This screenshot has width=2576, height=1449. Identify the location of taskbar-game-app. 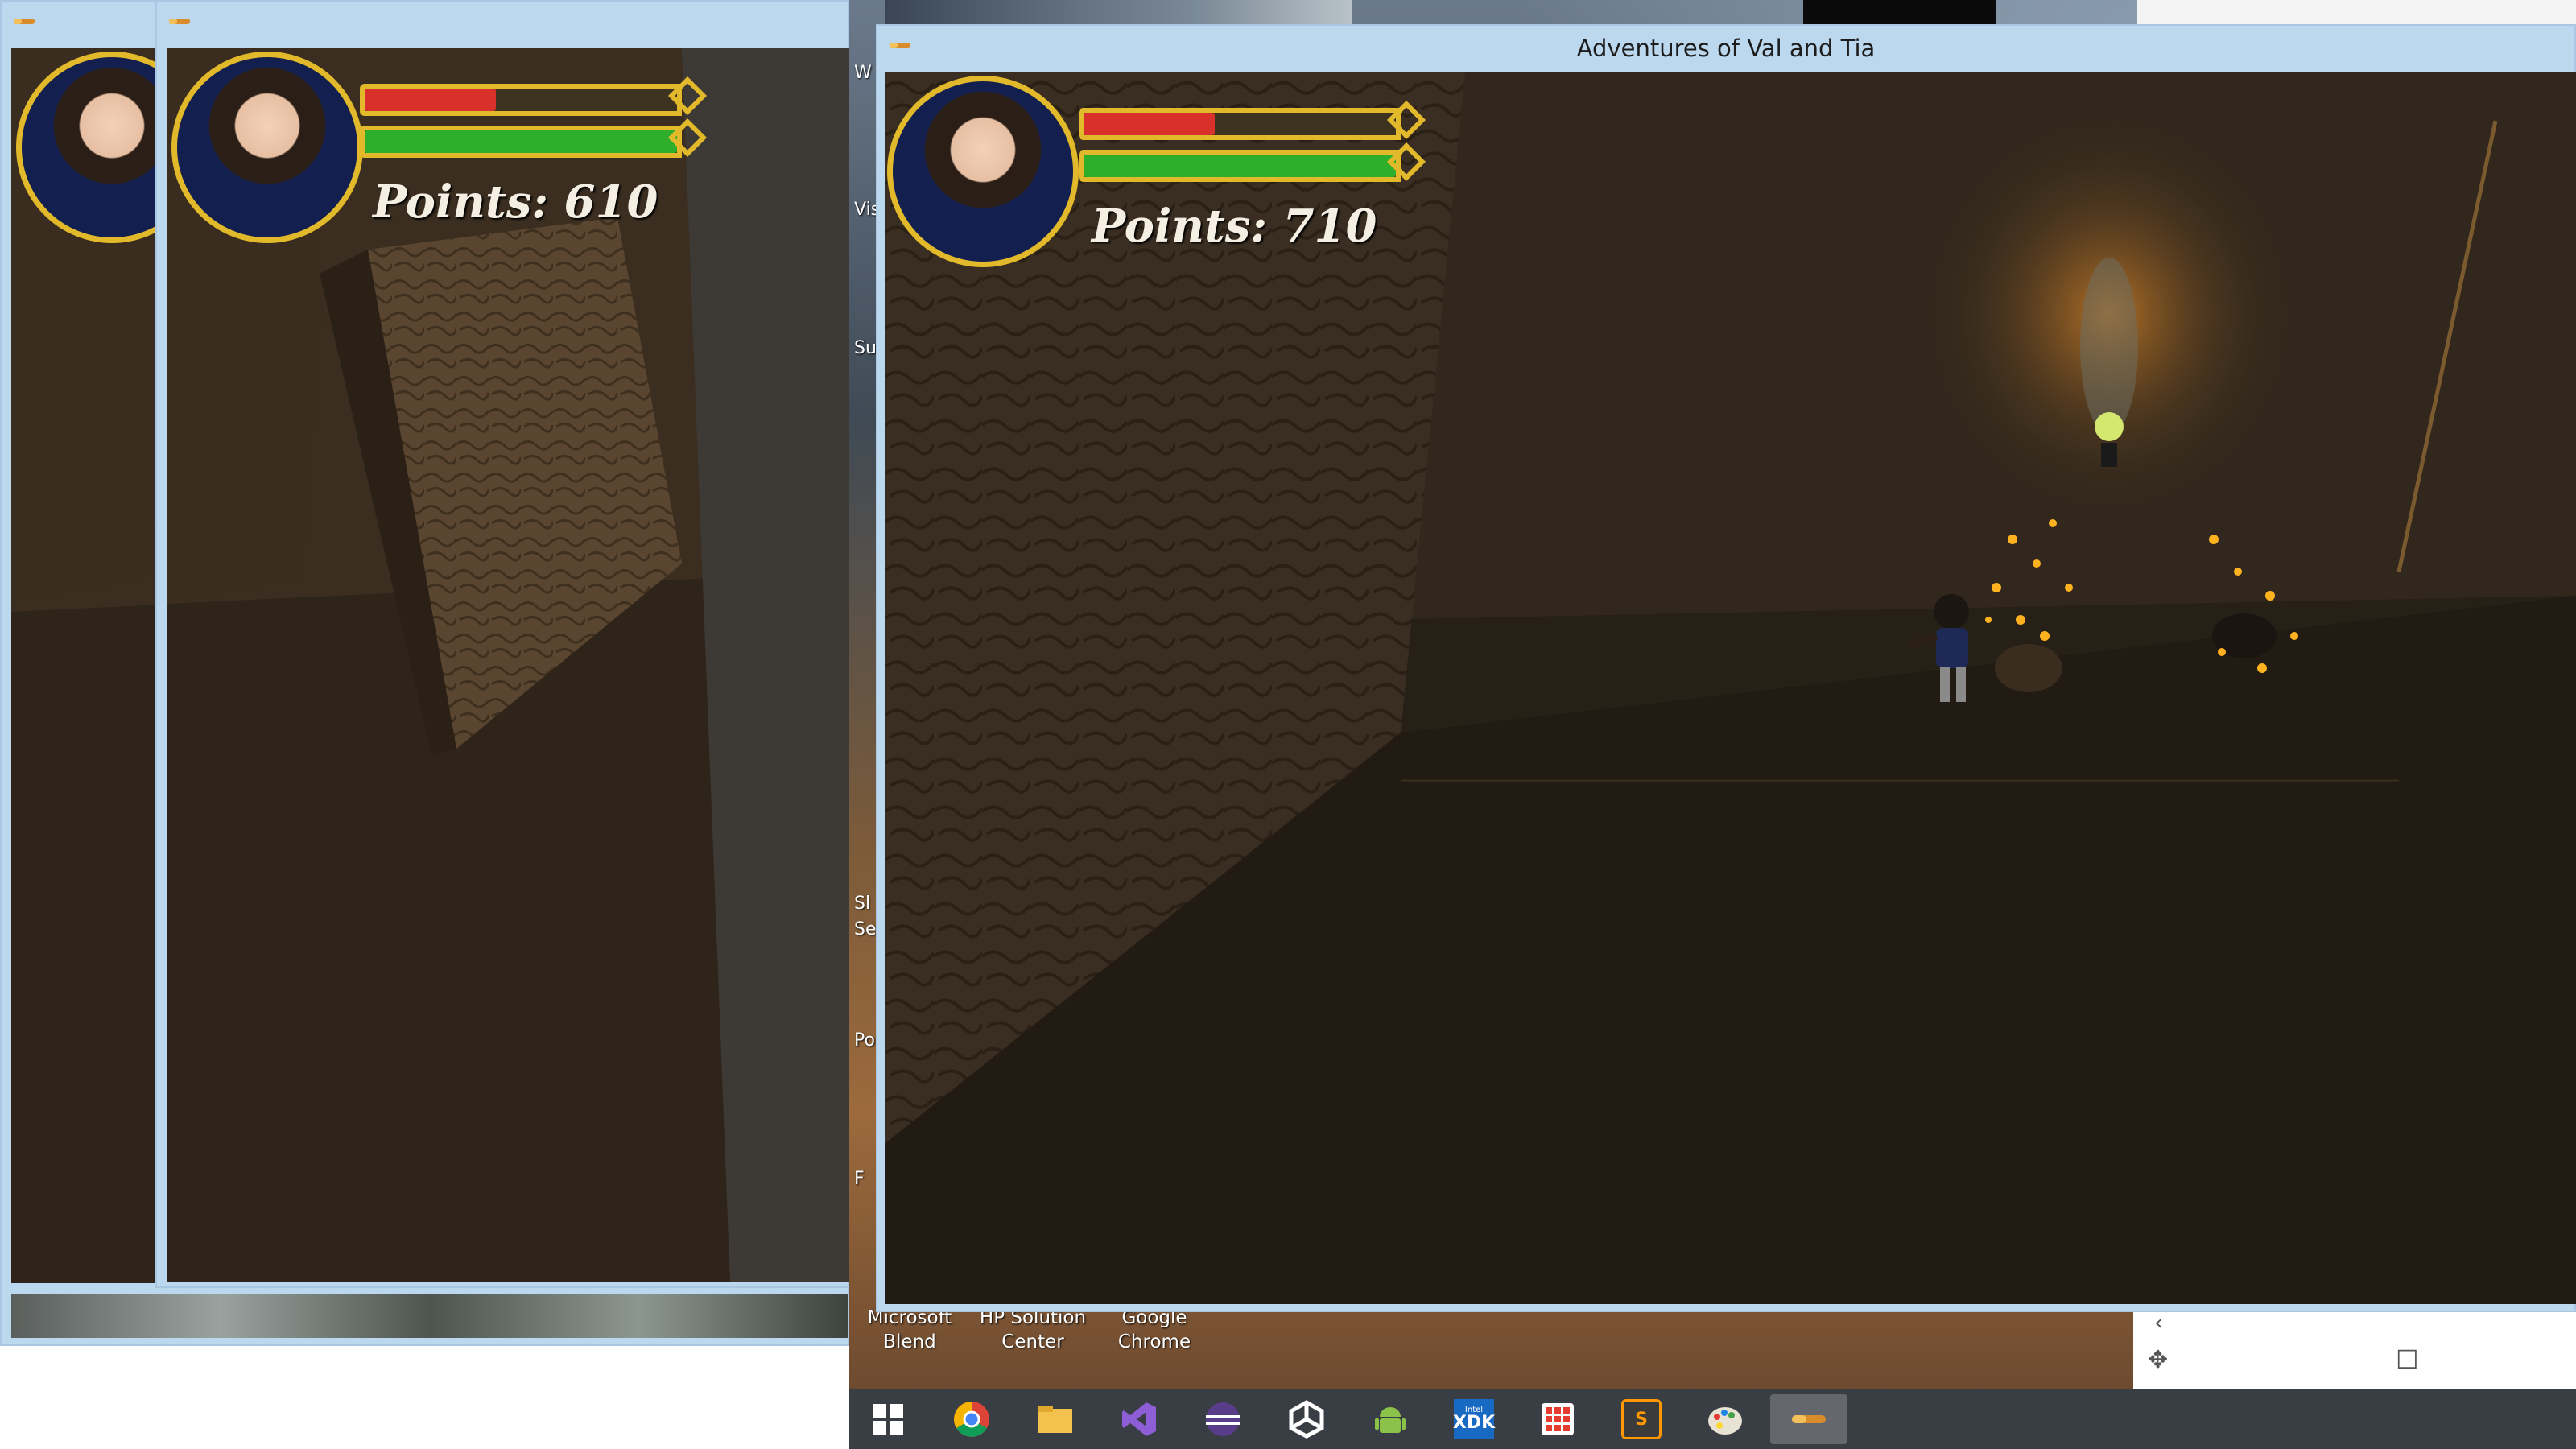
(1808, 1419).